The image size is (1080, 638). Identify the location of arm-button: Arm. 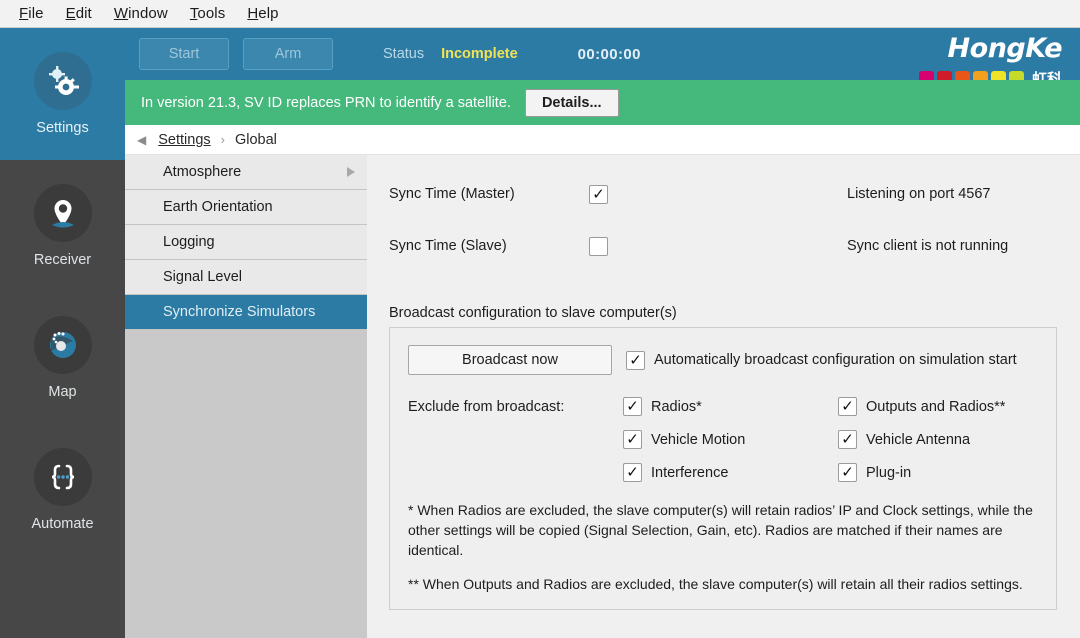
(288, 54).